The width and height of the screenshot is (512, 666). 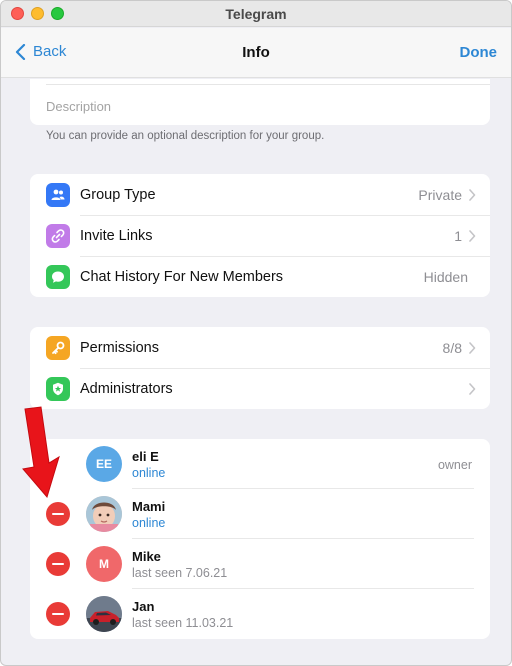 I want to click on navigation-bar: Back Info Done, so click(x=256, y=53).